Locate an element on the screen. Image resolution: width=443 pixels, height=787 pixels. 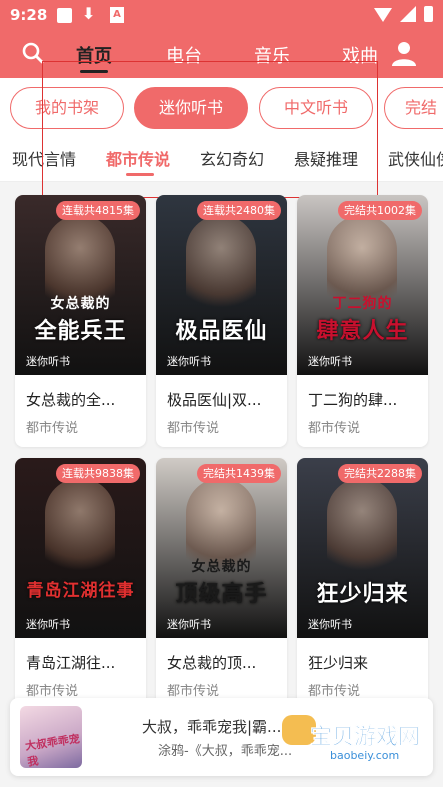
tab-home: 首页 is located at coordinates (94, 55).